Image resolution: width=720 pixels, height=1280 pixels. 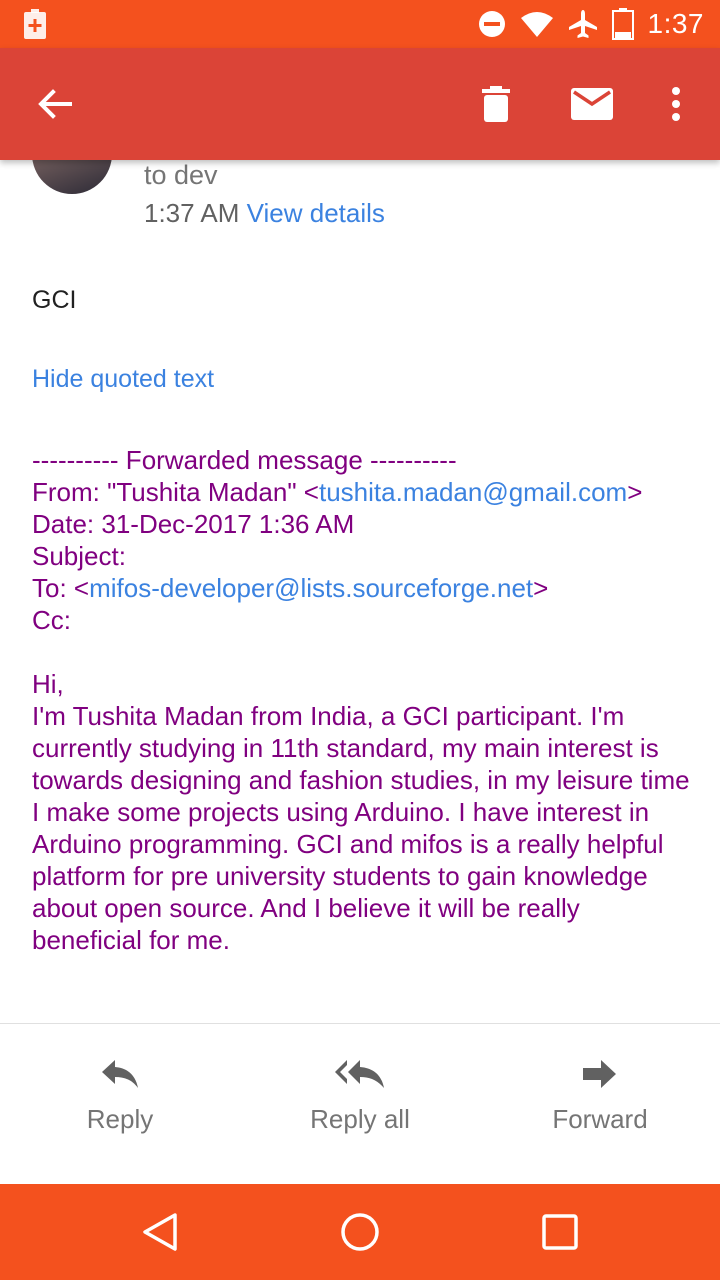 I want to click on hide-quoted-text-link: Hide quoted text, so click(x=123, y=379).